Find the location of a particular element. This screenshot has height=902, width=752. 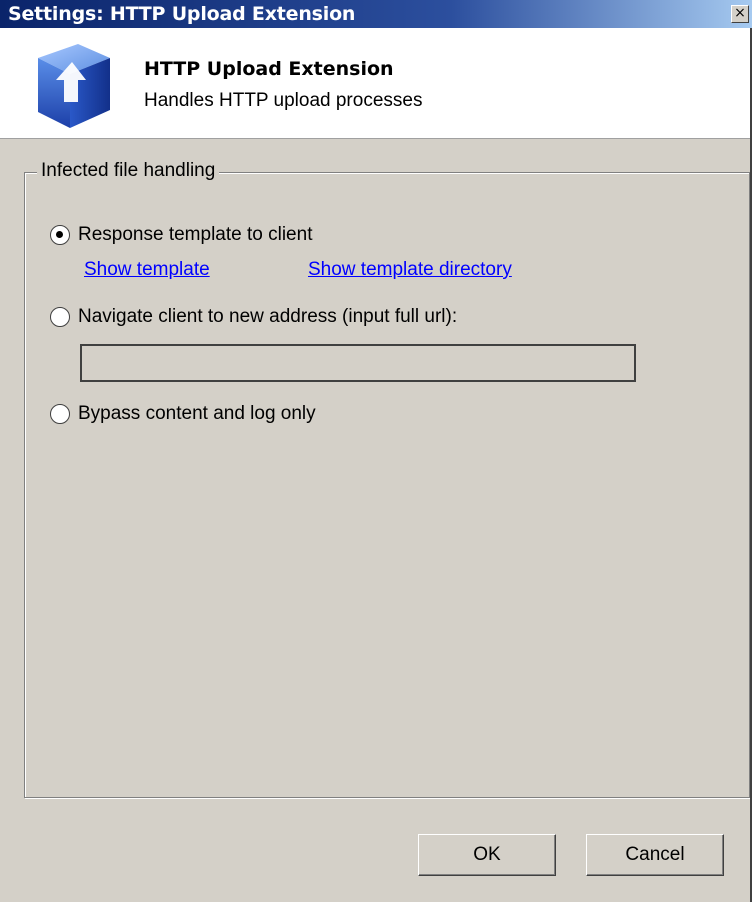

window-title: Settings: HTTP Upload Extension is located at coordinates (182, 14).